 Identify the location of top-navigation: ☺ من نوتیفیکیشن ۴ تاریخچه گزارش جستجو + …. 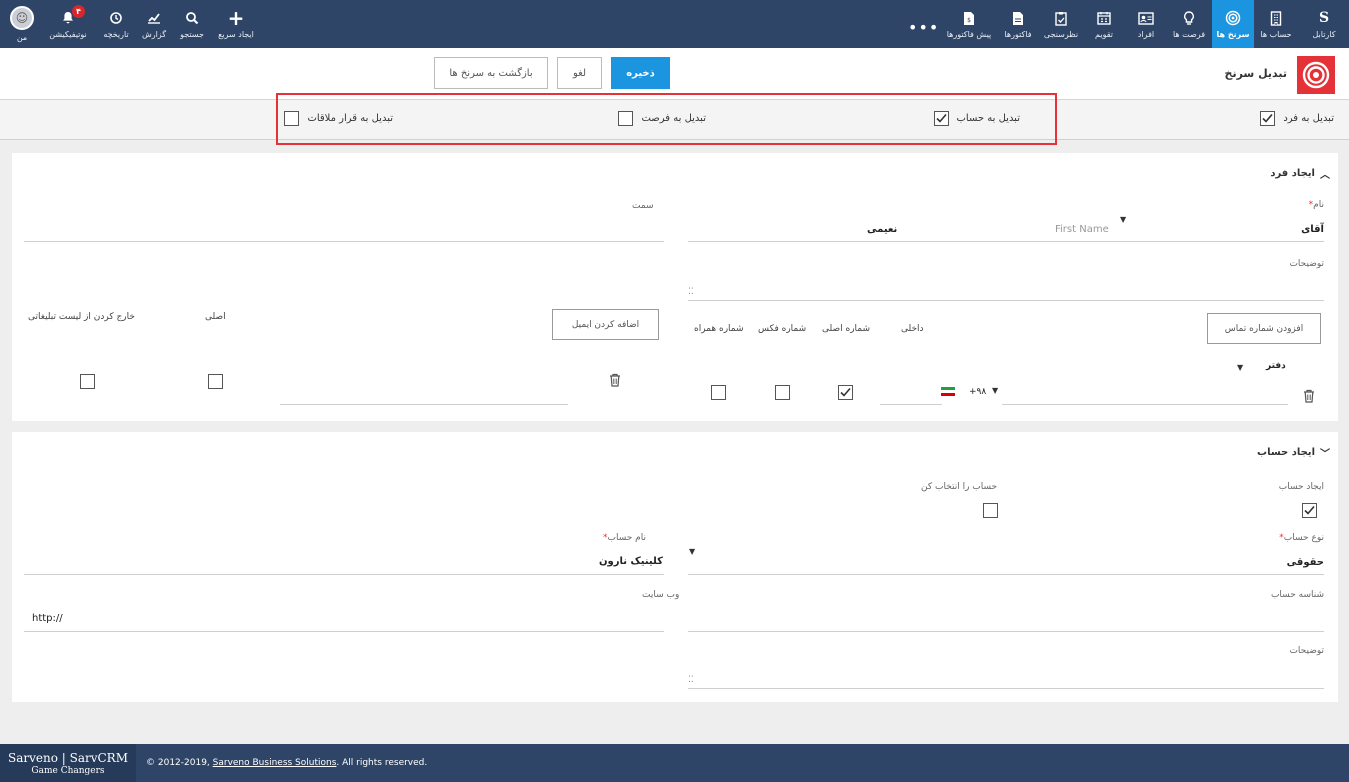
(674, 24).